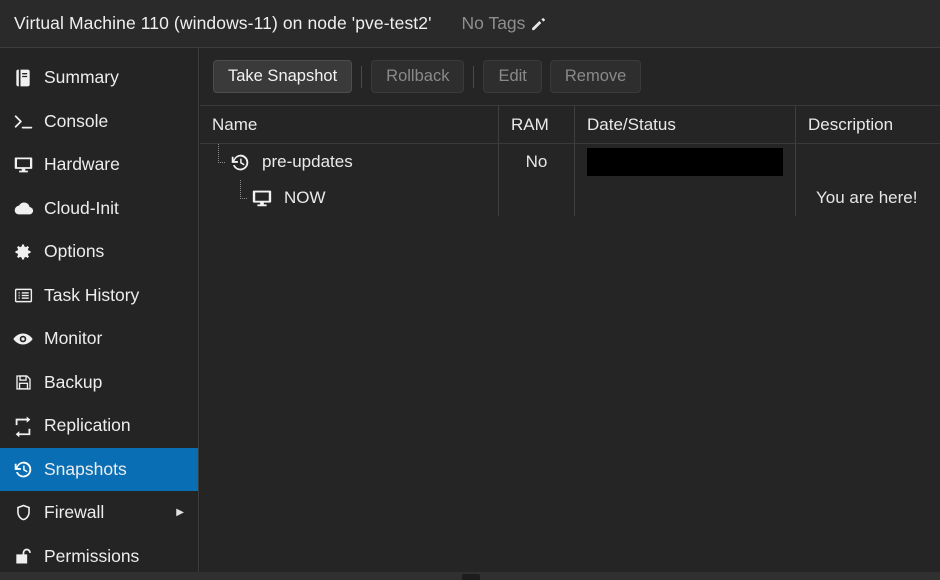 This screenshot has width=940, height=580. I want to click on floppy-icon, so click(23, 382).